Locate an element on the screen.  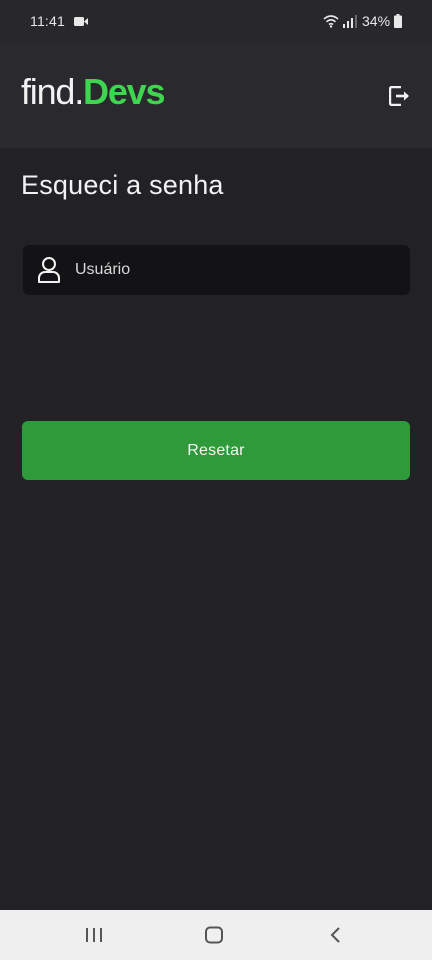
video-icon is located at coordinates (81, 21).